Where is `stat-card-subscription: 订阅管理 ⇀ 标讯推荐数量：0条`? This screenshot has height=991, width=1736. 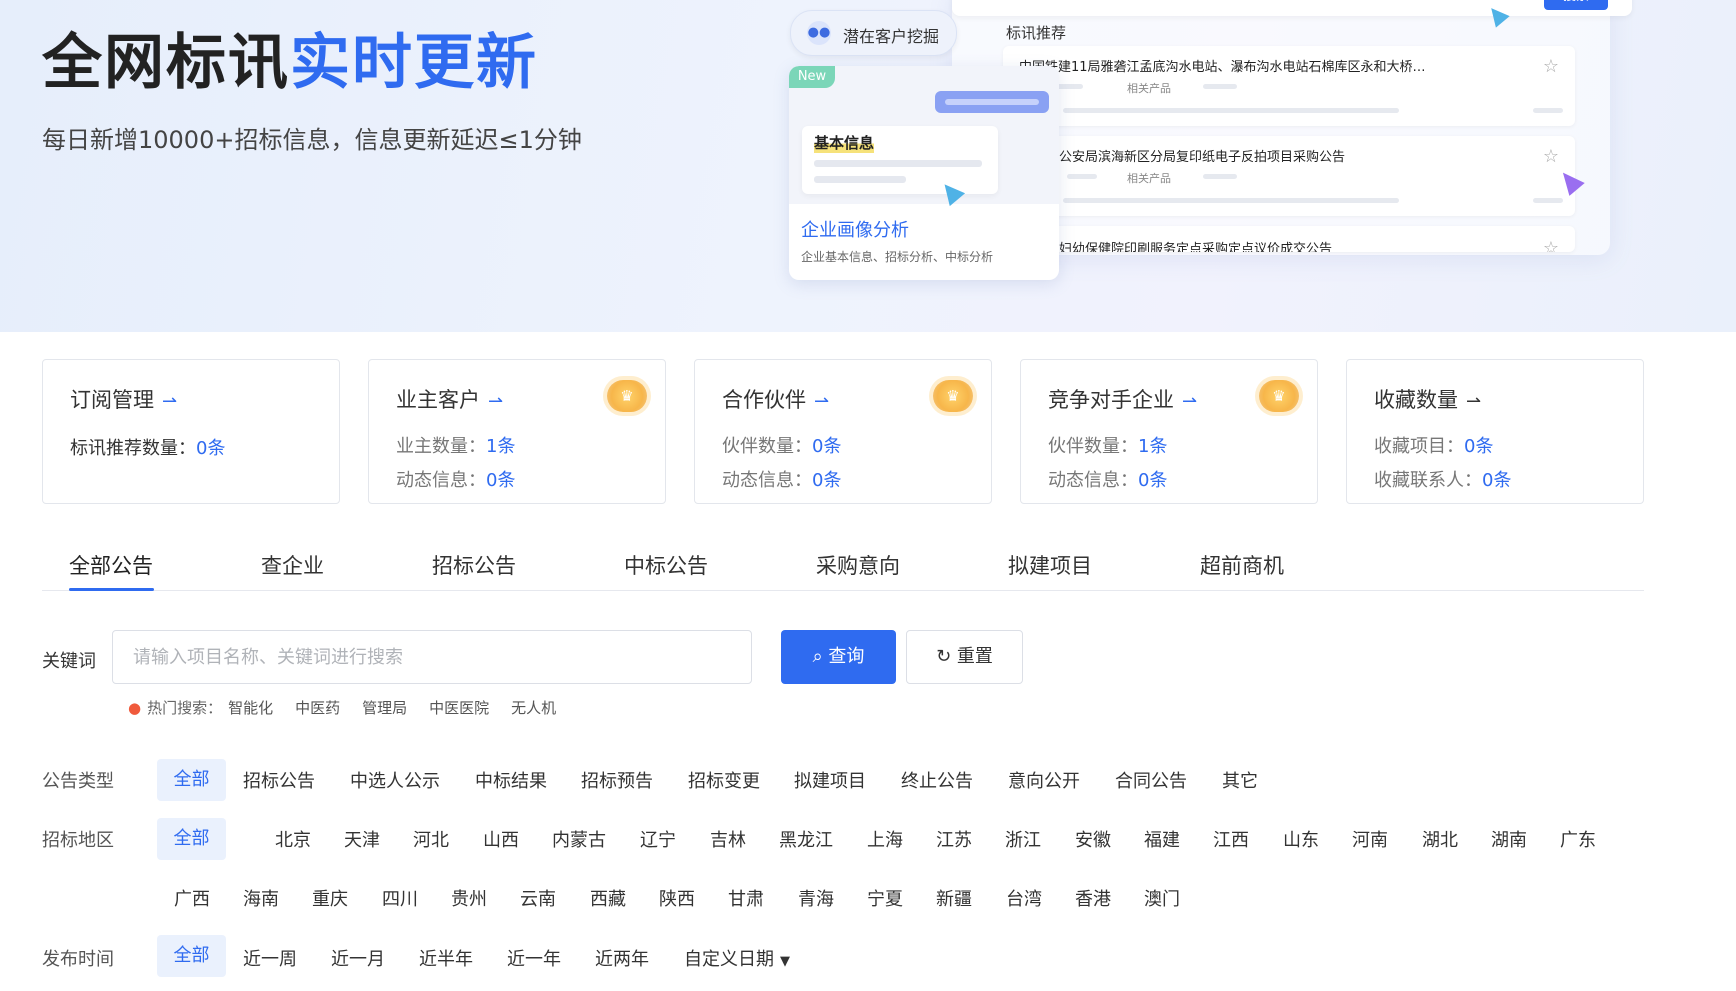
stat-card-subscription: 订阅管理 ⇀ 标讯推荐数量：0条 is located at coordinates (191, 431).